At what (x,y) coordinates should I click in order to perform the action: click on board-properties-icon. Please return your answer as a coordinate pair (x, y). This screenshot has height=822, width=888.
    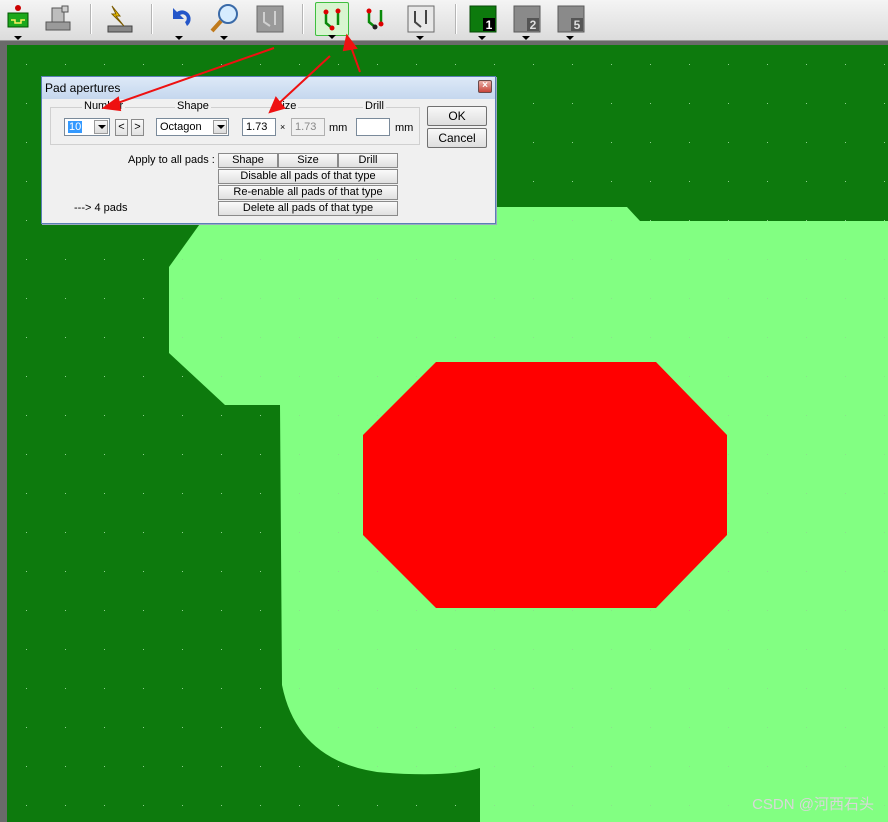
    Looking at the image, I should click on (18, 16).